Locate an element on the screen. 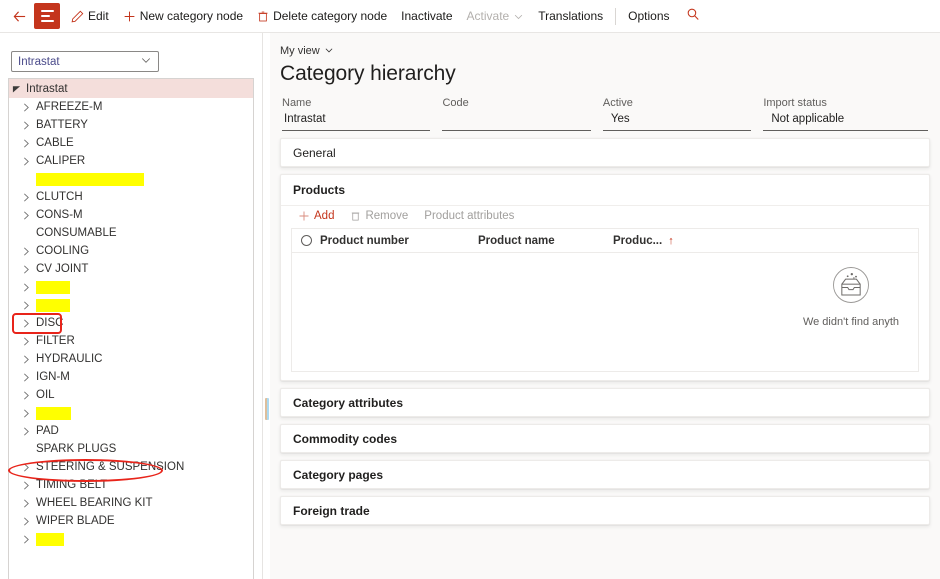 This screenshot has height=579, width=940. tree-item-pad: PAD is located at coordinates (131, 431).